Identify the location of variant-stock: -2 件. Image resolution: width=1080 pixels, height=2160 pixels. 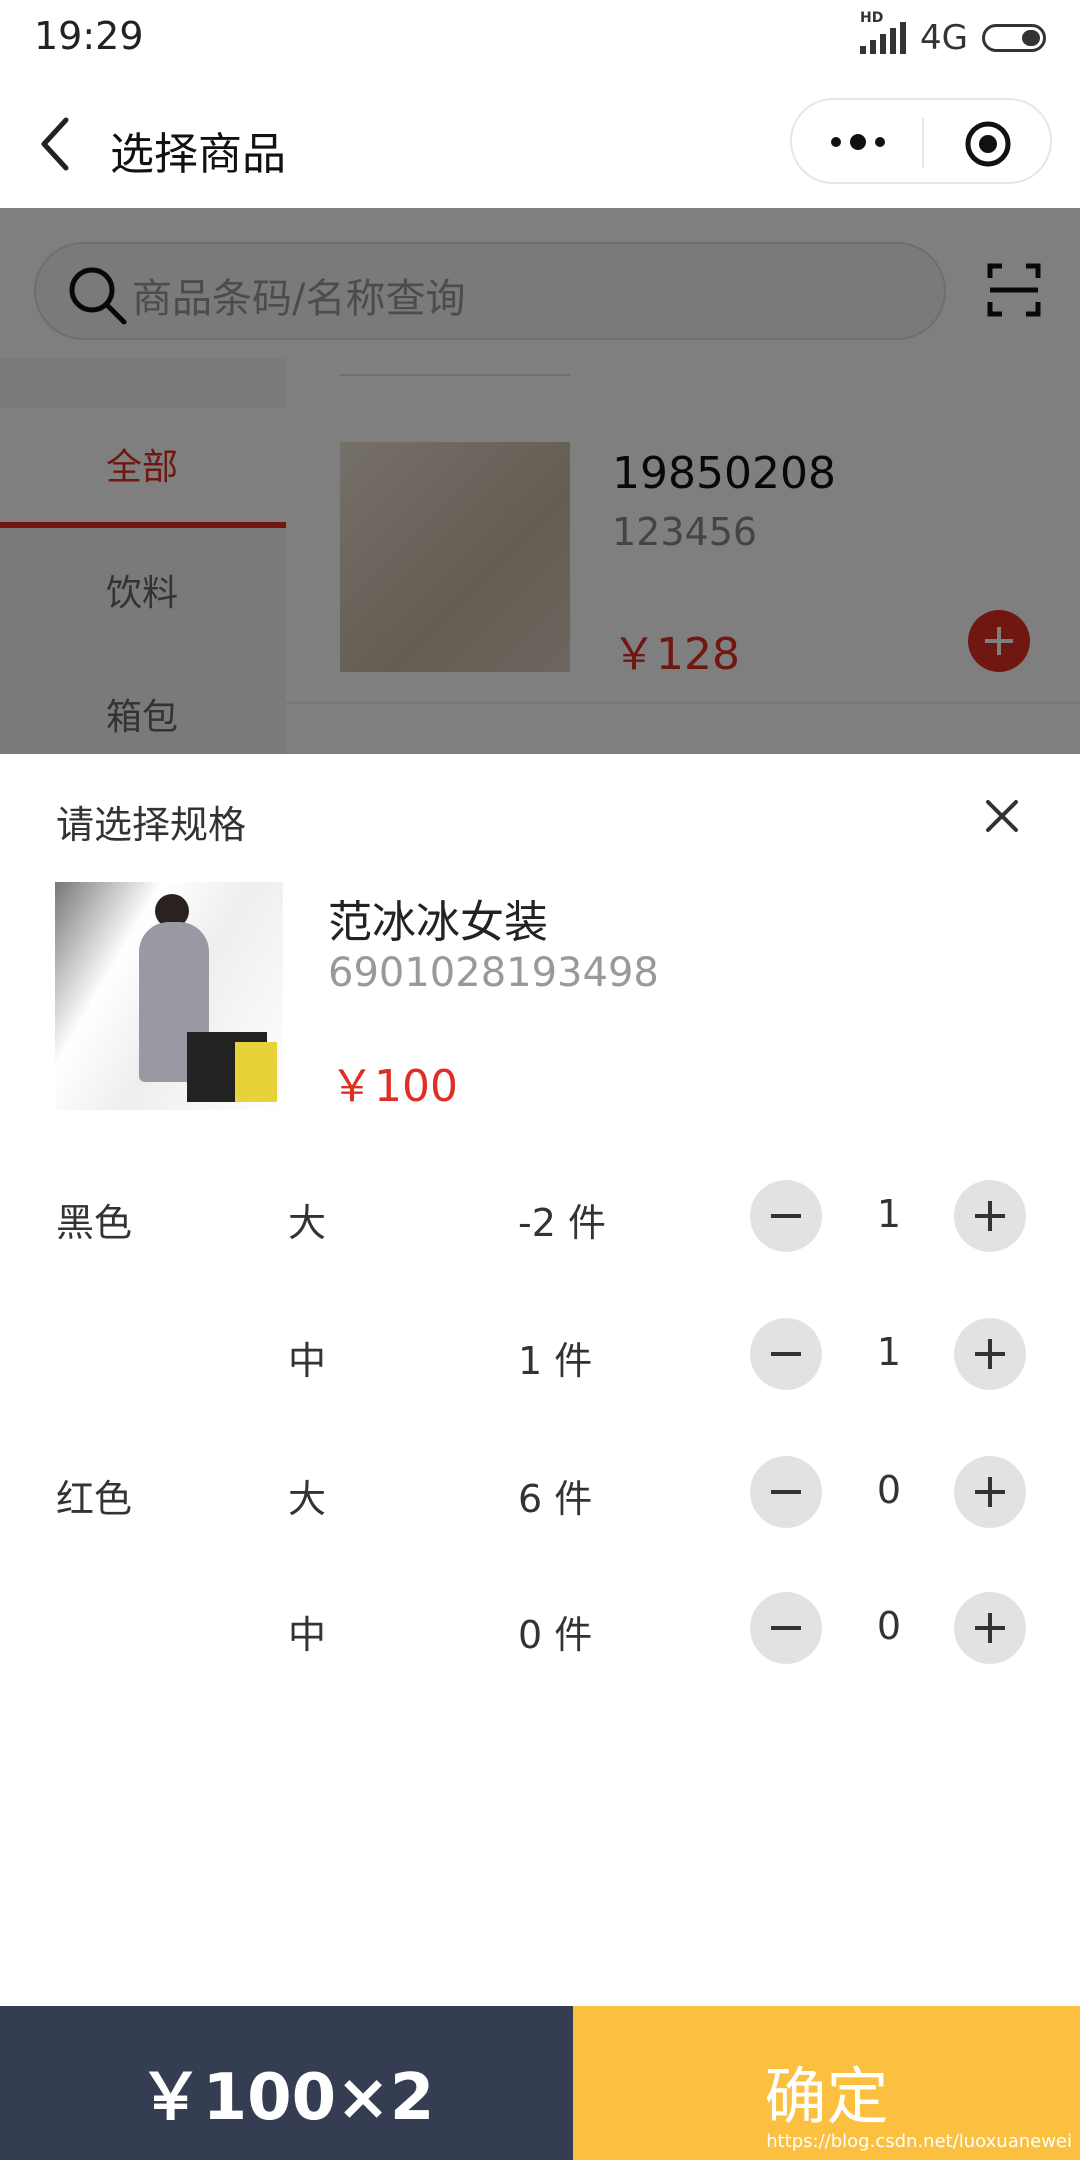
(562, 1223).